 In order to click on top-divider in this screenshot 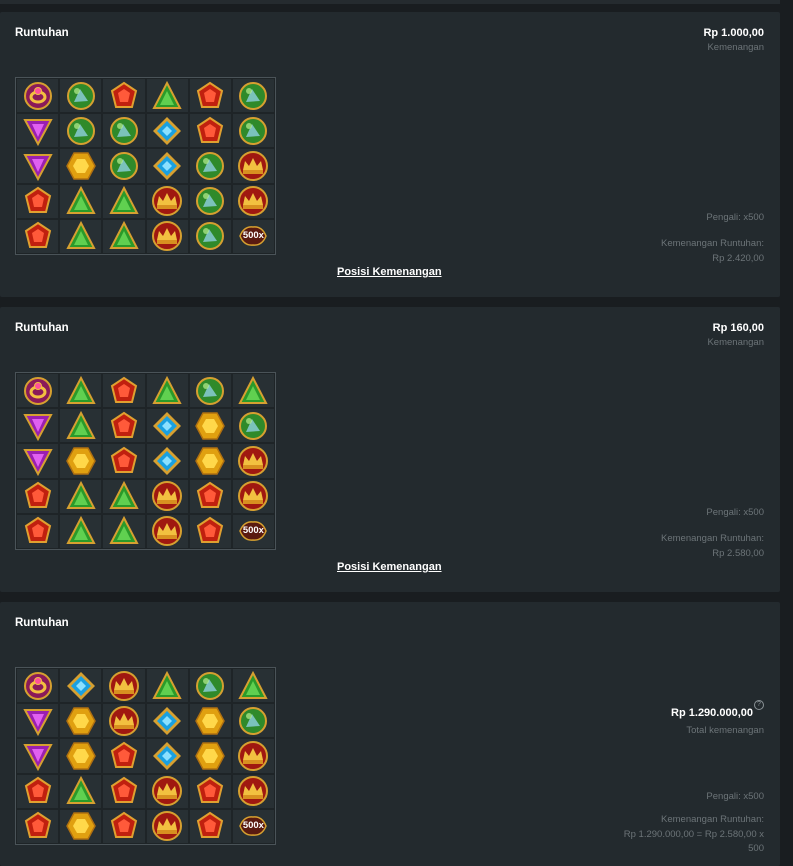, I will do `click(390, 2)`.